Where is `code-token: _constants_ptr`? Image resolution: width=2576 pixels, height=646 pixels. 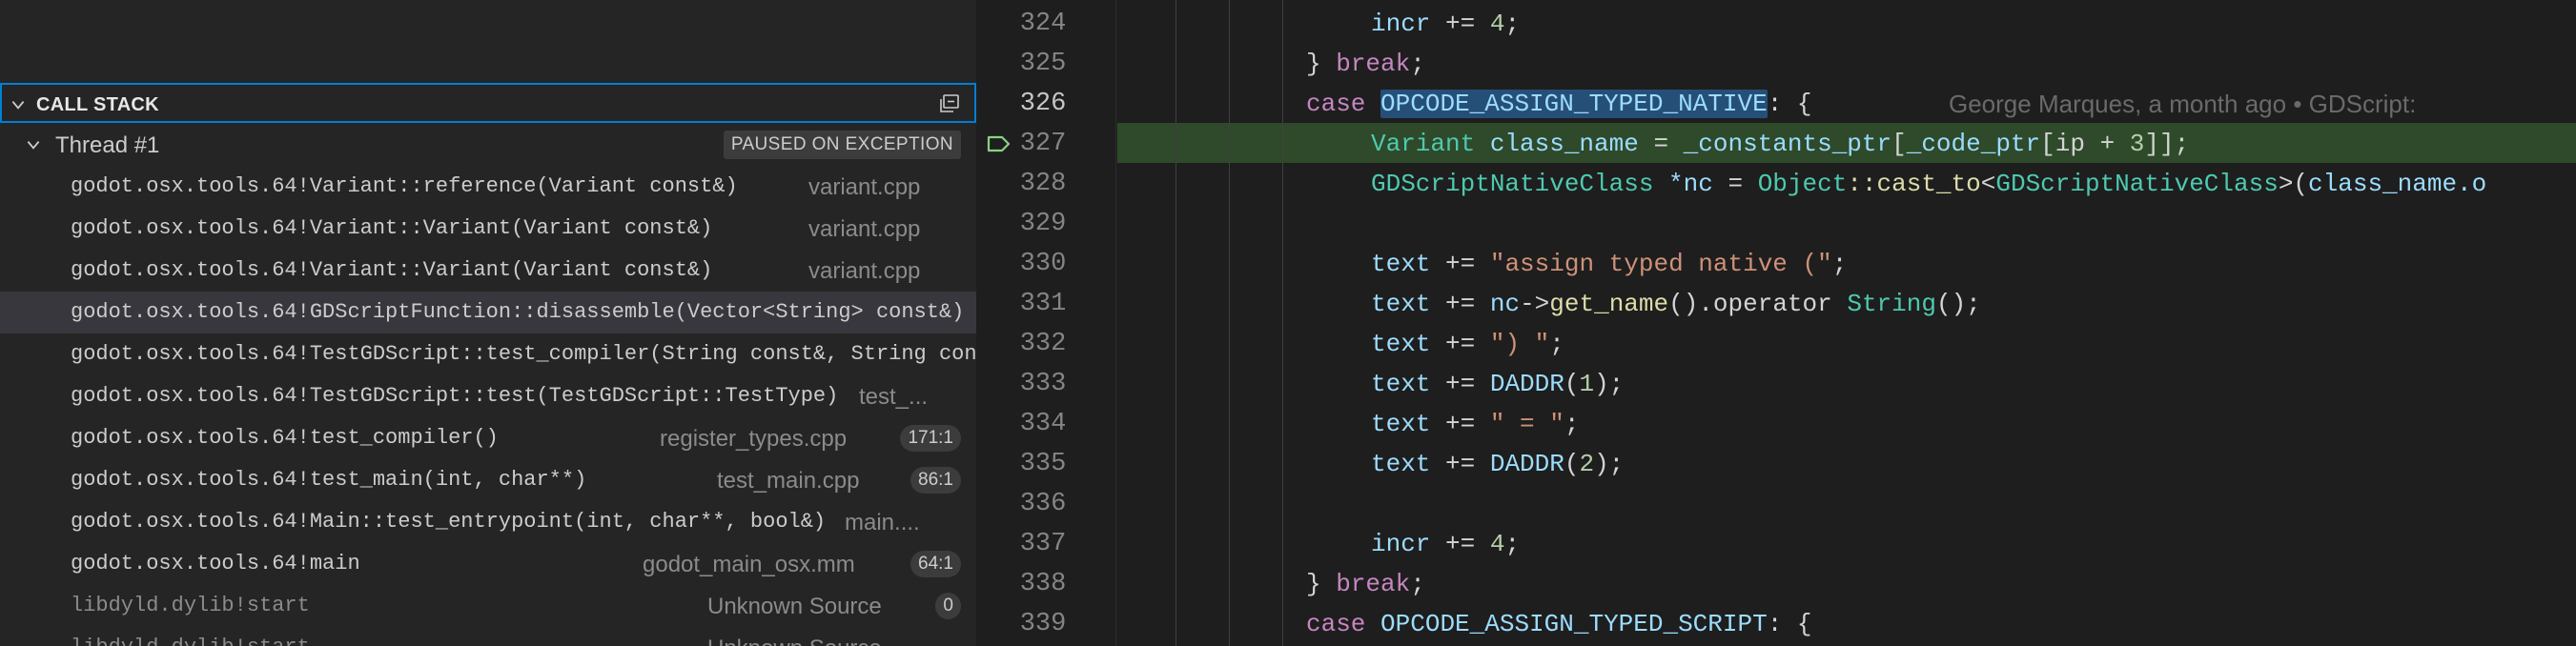 code-token: _constants_ptr is located at coordinates (1787, 144).